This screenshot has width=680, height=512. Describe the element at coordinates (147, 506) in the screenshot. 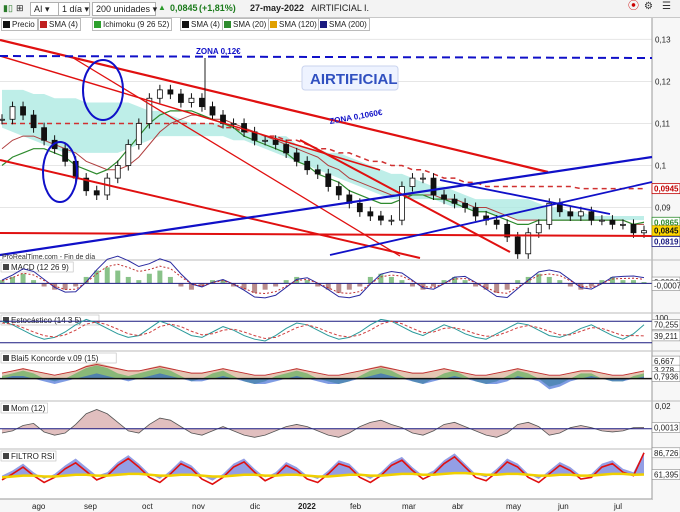

I see `x-tick-label: oct` at that location.